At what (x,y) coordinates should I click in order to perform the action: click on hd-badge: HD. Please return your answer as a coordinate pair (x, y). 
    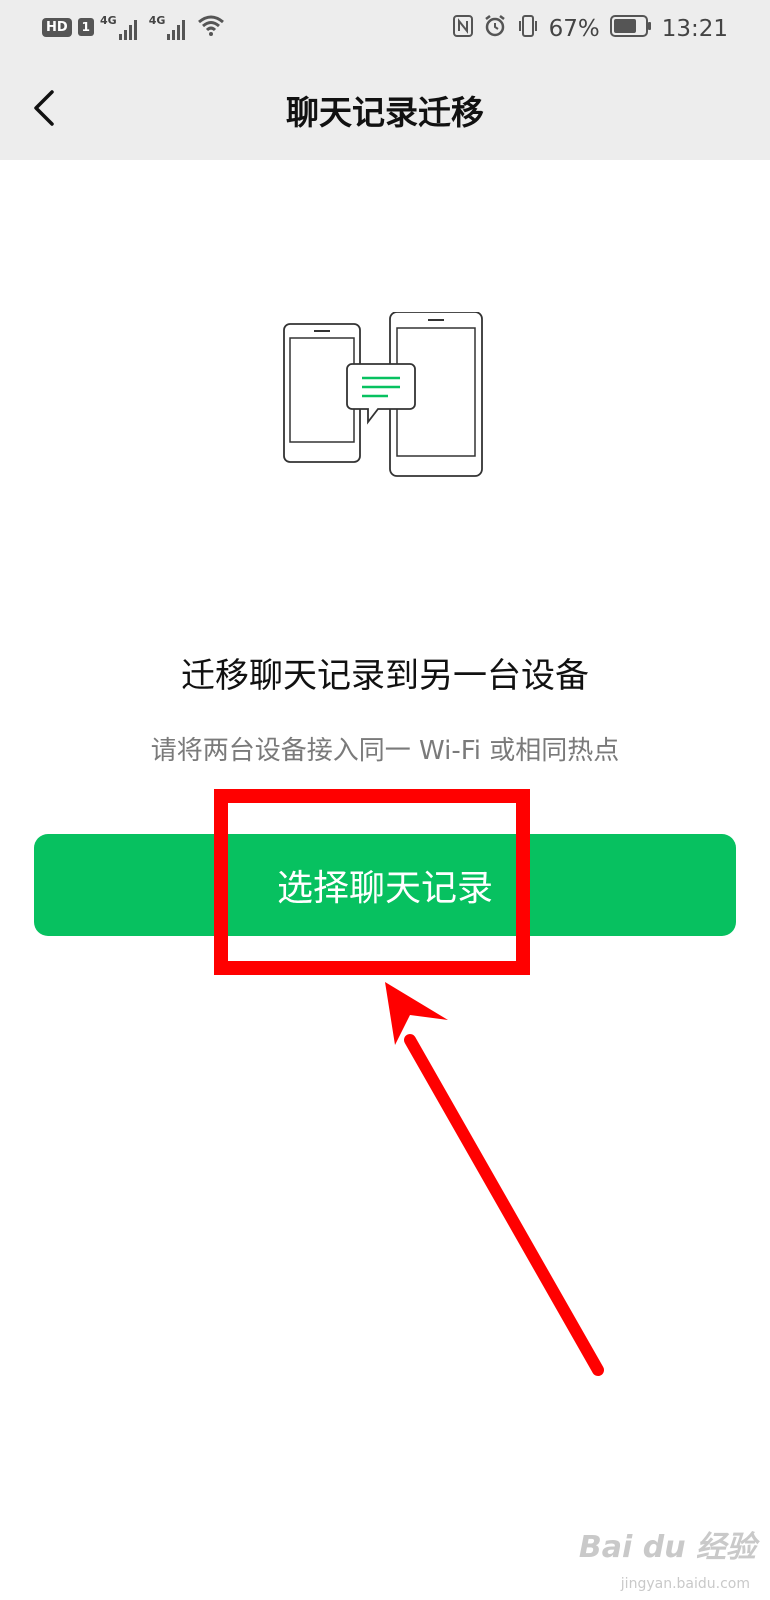
    Looking at the image, I should click on (57, 27).